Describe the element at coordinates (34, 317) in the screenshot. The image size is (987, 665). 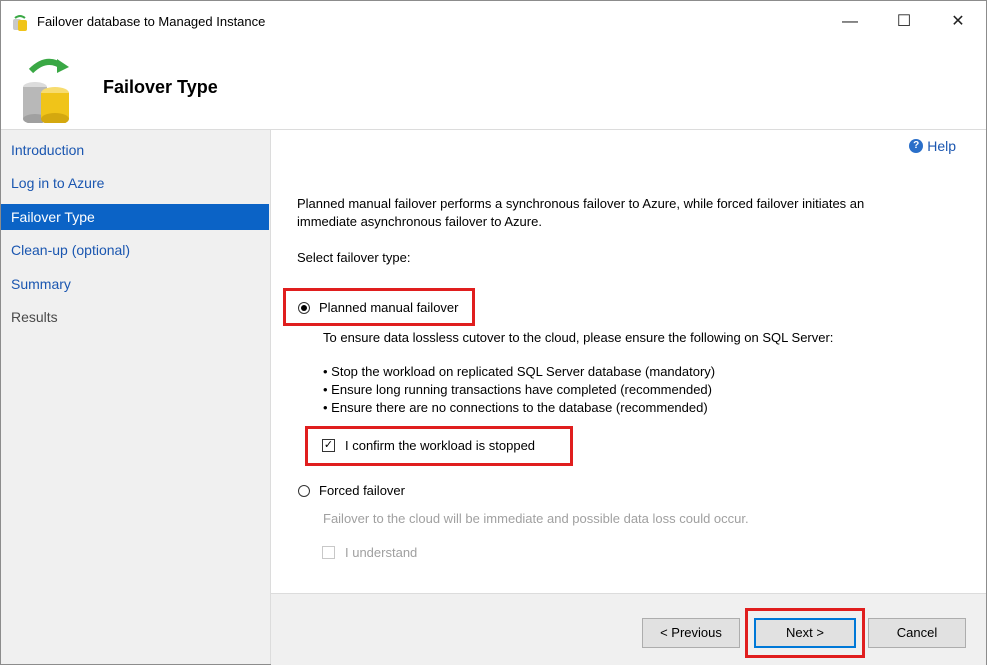
I see `sidebar-item-results: Results` at that location.